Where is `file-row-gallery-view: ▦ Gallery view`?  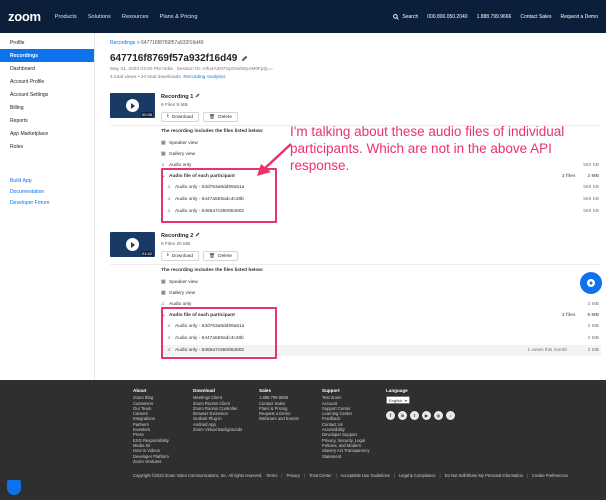 file-row-gallery-view: ▦ Gallery view is located at coordinates (381, 293).